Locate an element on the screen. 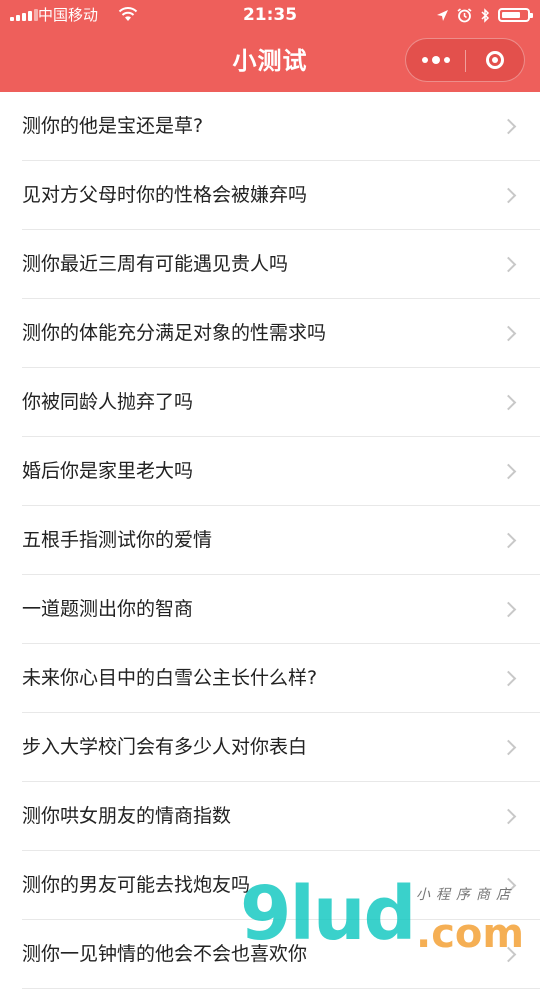 The image size is (540, 989). list-item: 见对方父母时你的性格会被嫌弃吗 is located at coordinates (281, 195).